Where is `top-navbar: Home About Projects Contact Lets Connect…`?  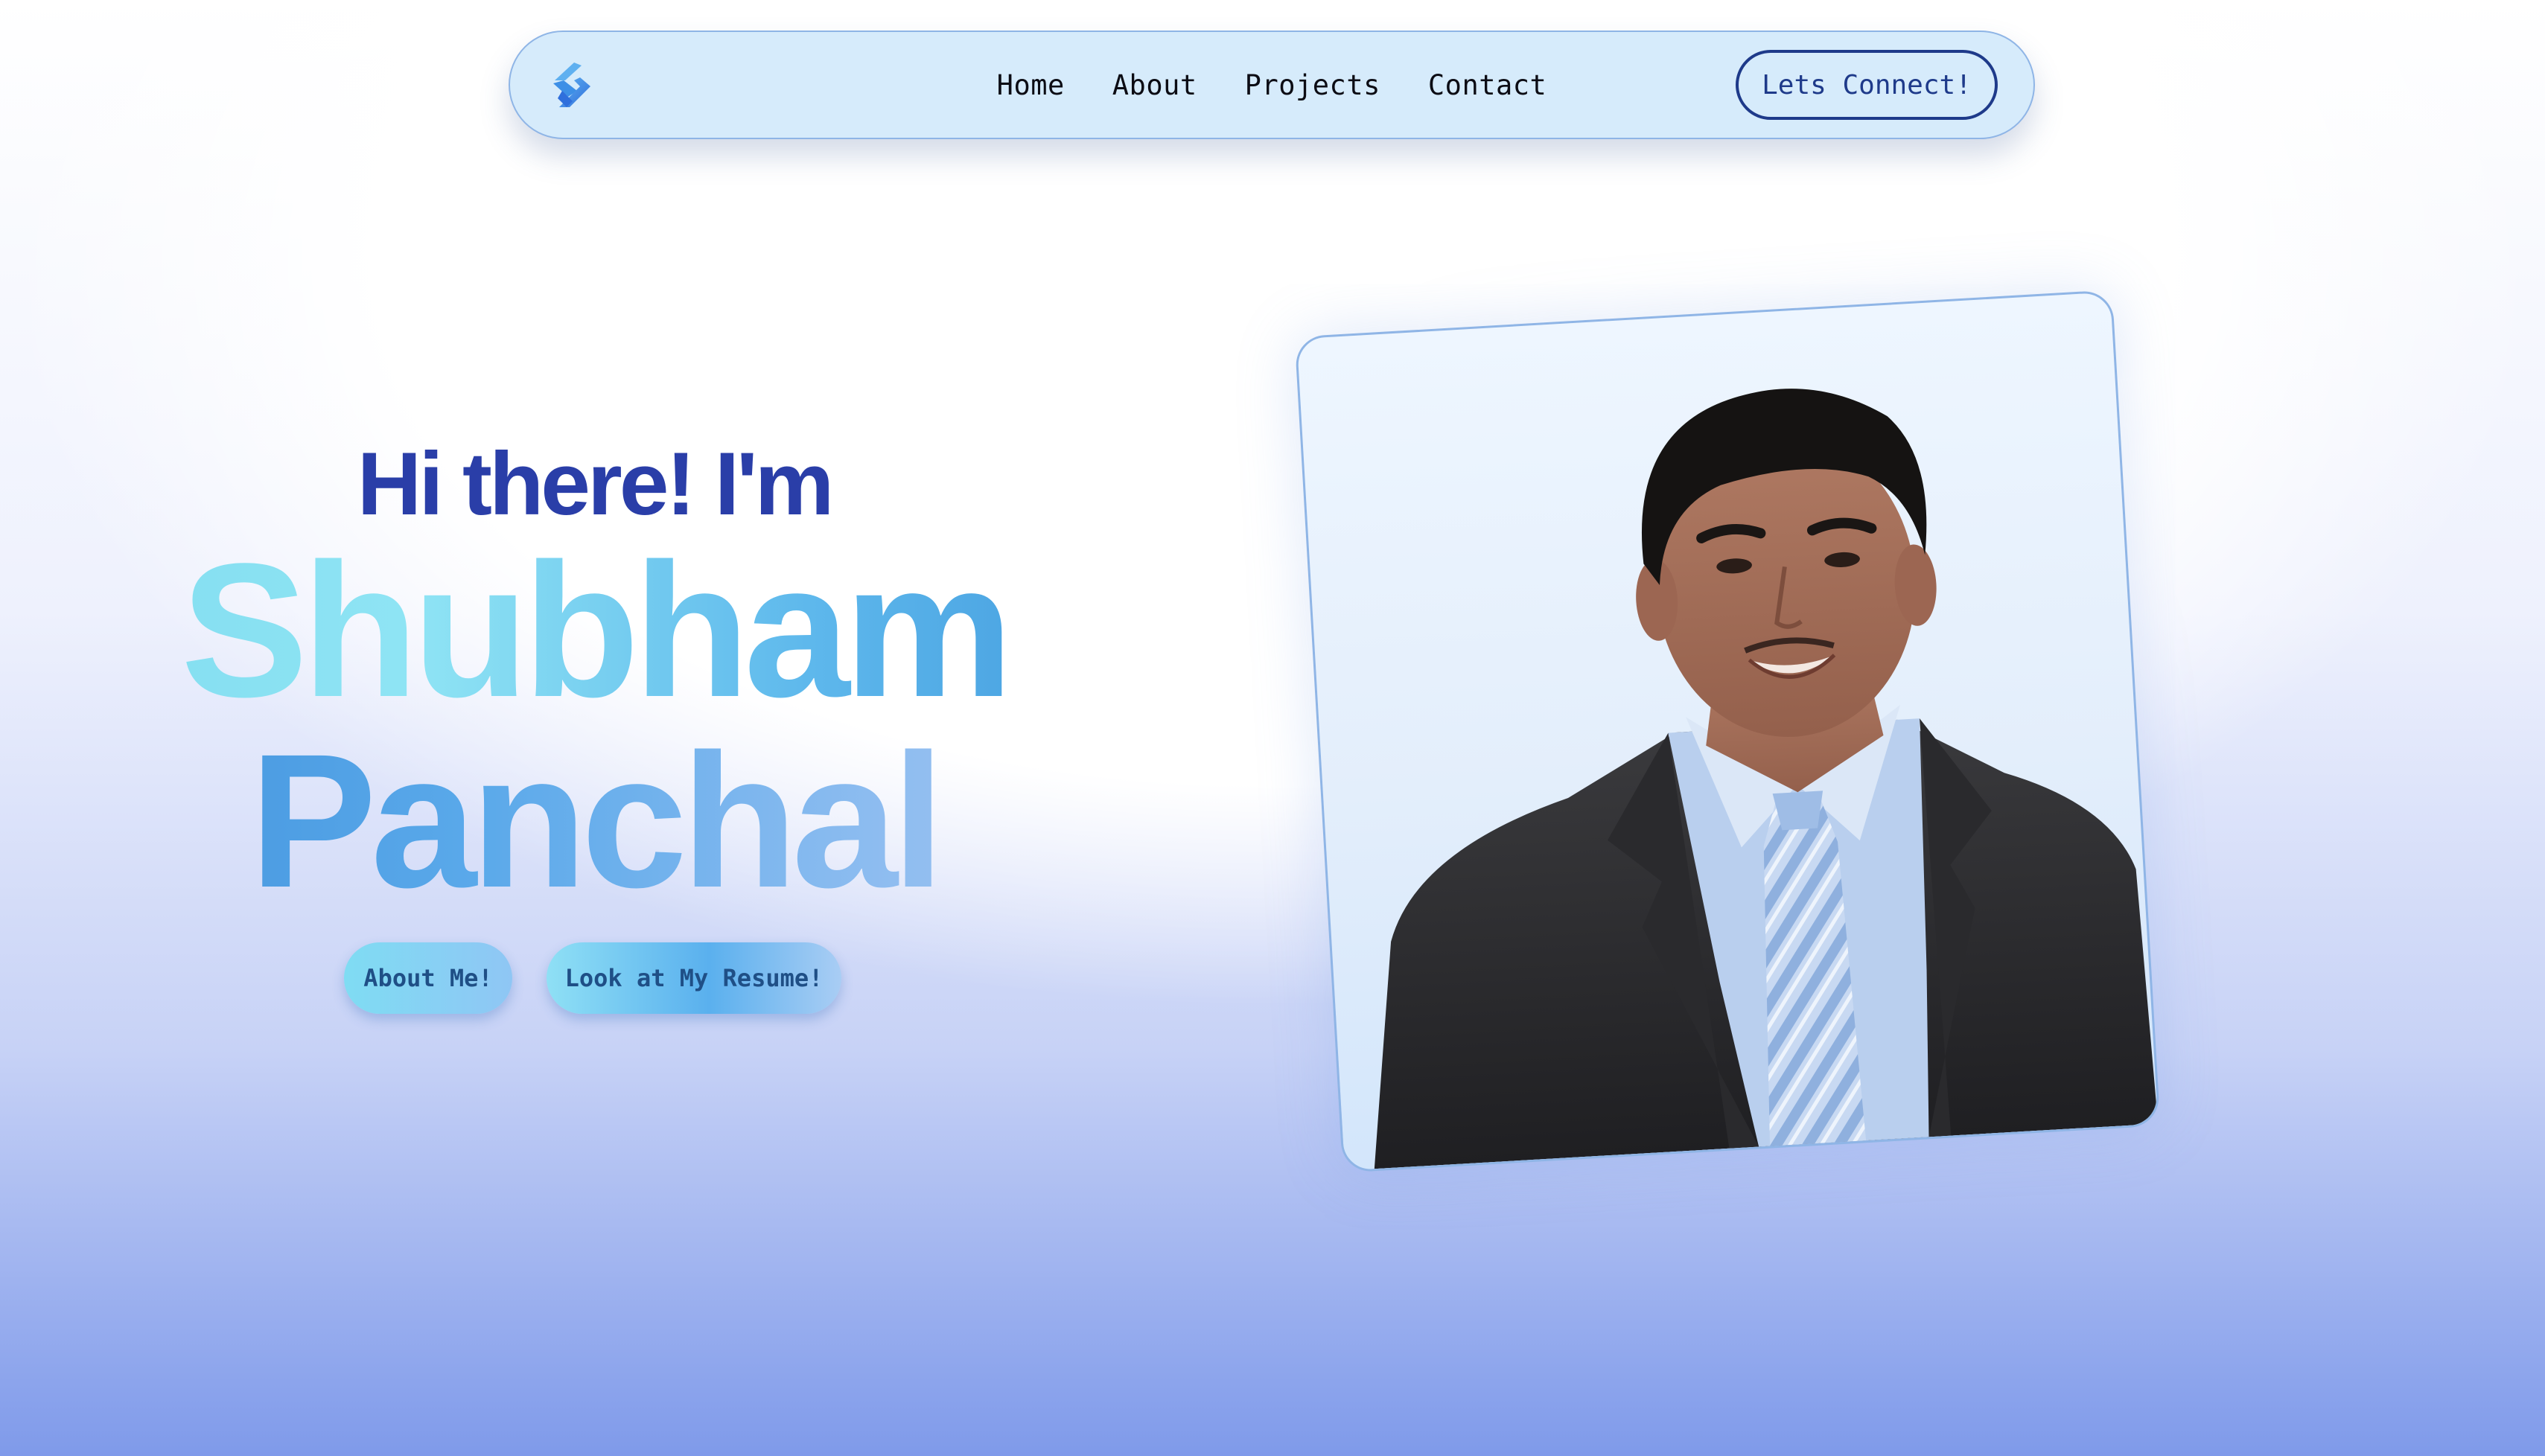 top-navbar: Home About Projects Contact Lets Connect… is located at coordinates (1272, 85).